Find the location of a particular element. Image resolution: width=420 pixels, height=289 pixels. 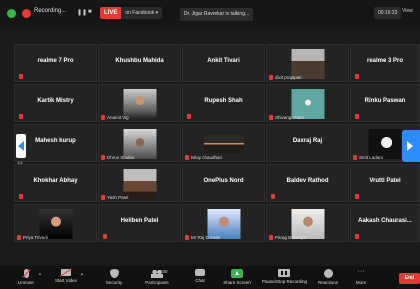

participant-tile: Kartik Mistry is located at coordinates (55, 103).